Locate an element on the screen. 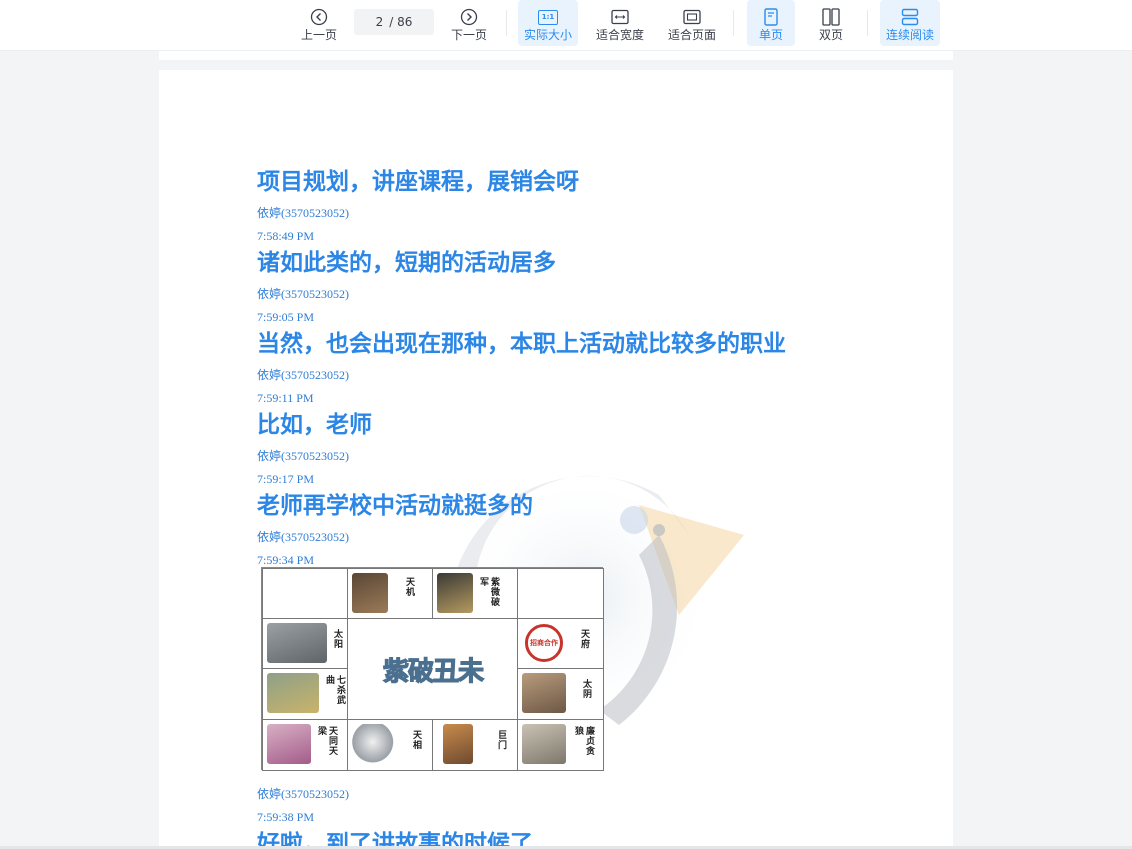 This screenshot has height=849, width=1132. prev-page-button: 上一页 is located at coordinates (319, 23).